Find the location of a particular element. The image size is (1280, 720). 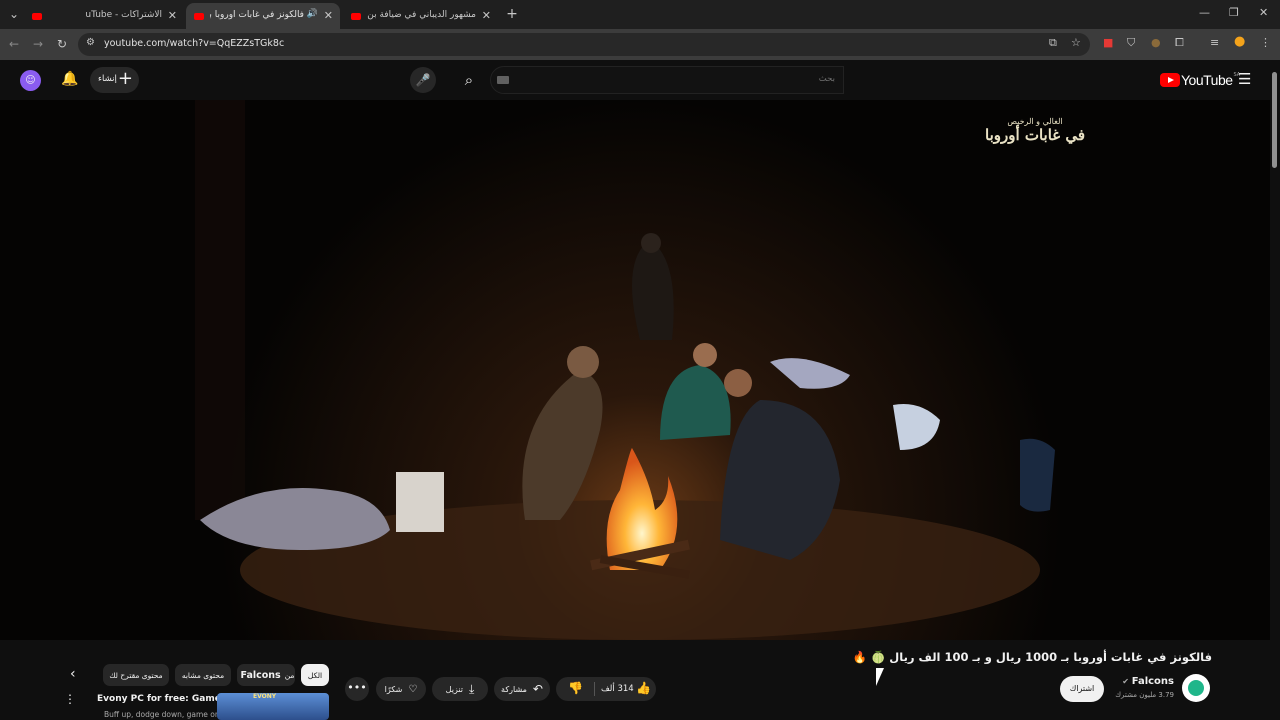

subscriber-count: 3.79 مليون مشترك is located at coordinates (1144, 695).